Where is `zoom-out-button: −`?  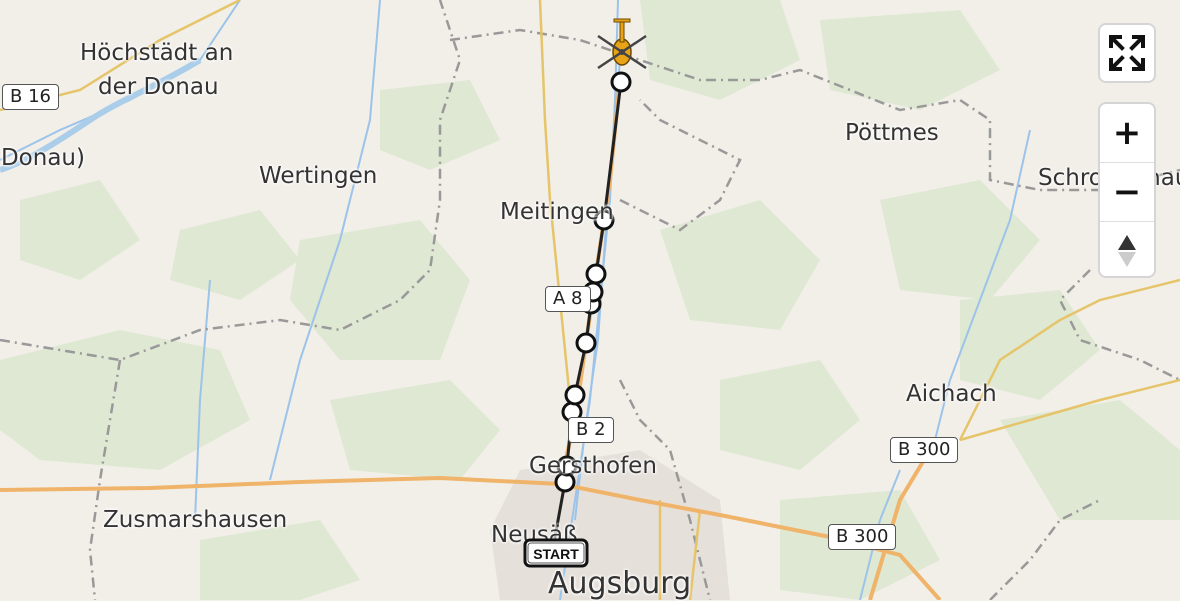 zoom-out-button: − is located at coordinates (1127, 192).